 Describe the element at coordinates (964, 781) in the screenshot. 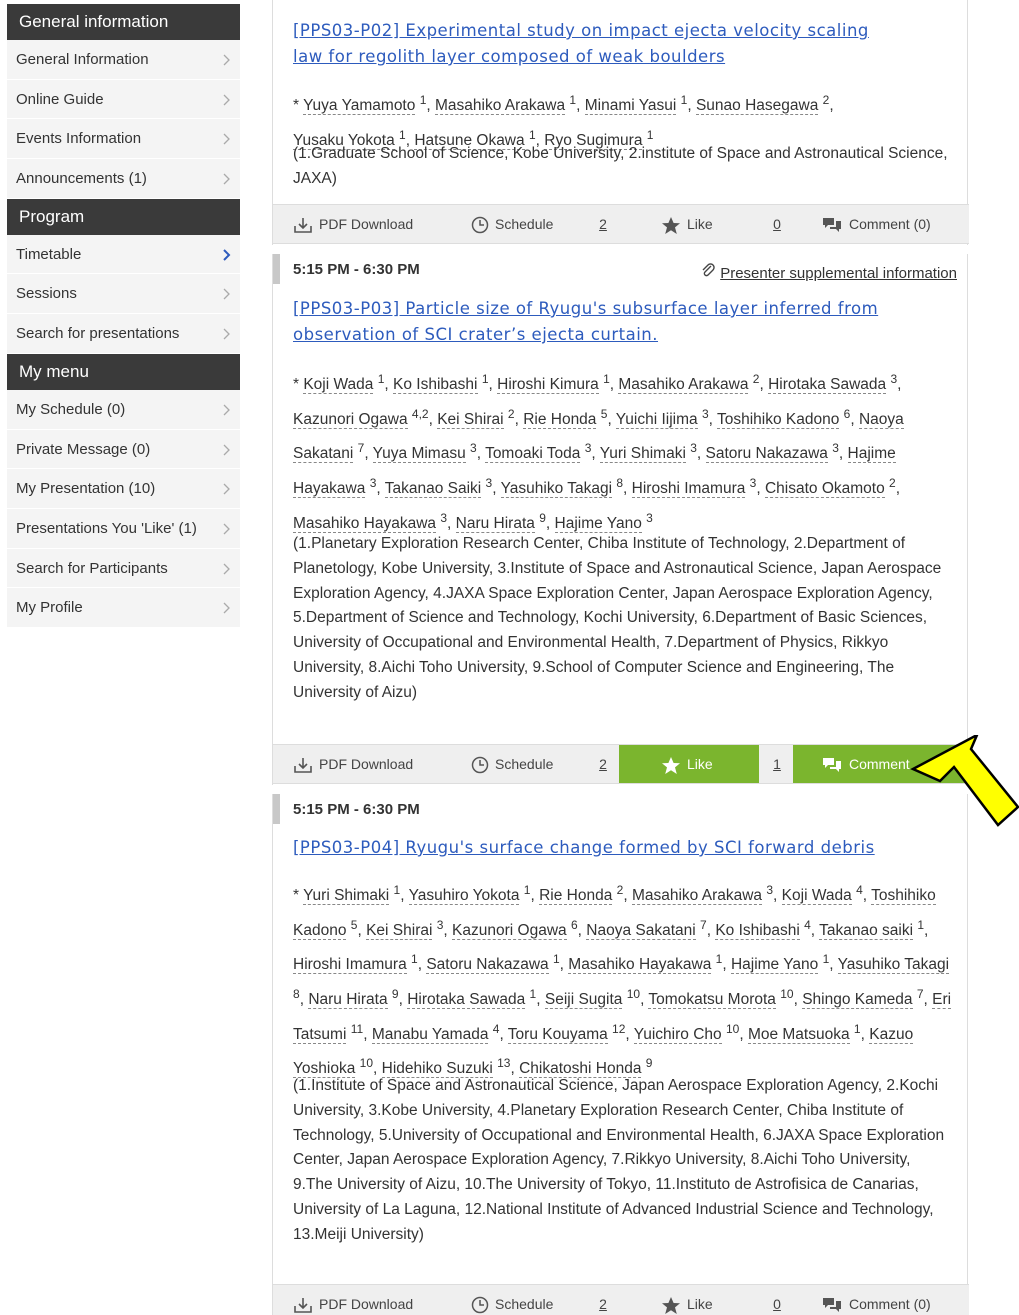

I see `pointer-arrow-icon` at that location.